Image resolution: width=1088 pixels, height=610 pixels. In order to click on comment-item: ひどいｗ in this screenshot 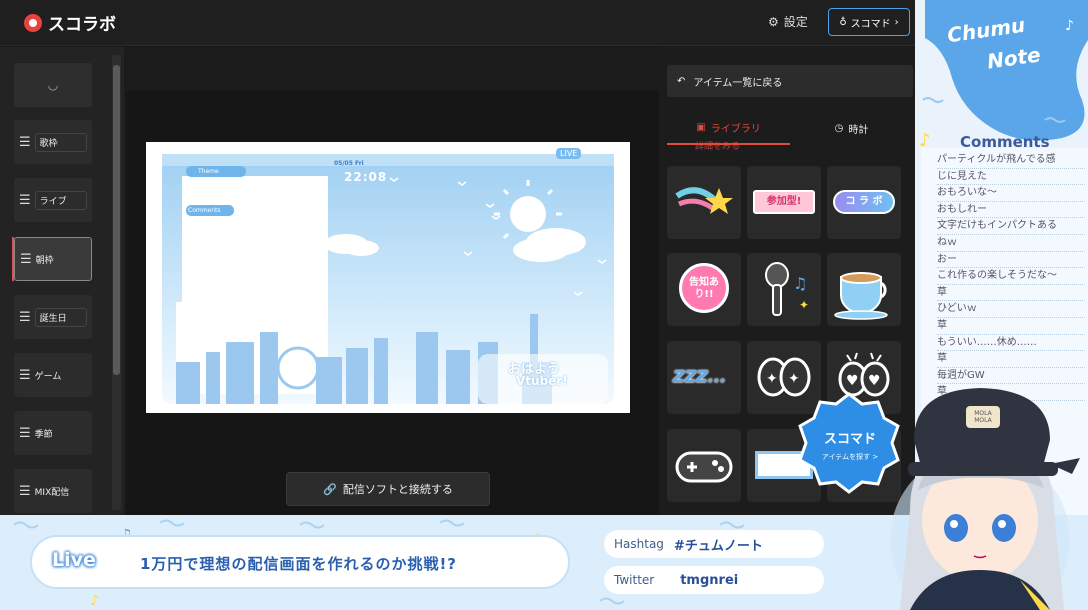, I will do `click(1011, 309)`.